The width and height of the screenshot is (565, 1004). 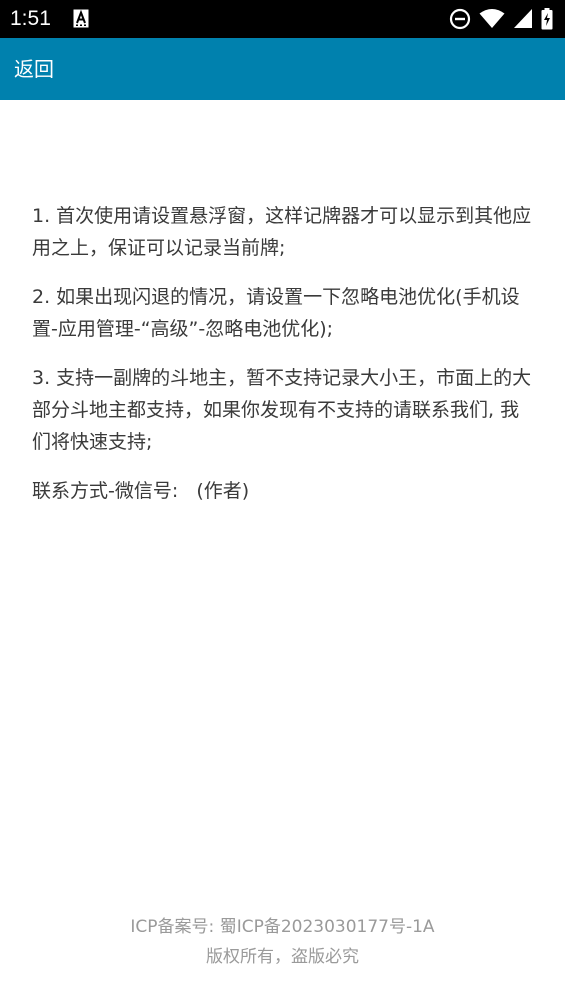 What do you see at coordinates (492, 18) in the screenshot?
I see `wifi-icon` at bounding box center [492, 18].